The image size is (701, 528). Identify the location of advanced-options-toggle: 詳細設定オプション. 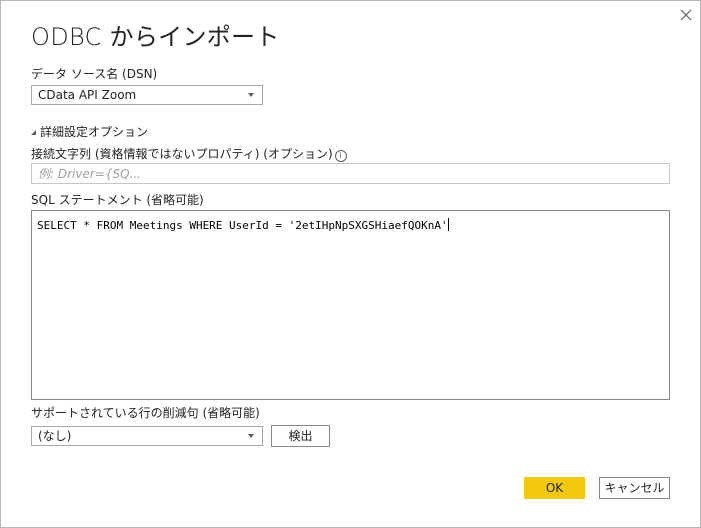
(89, 131).